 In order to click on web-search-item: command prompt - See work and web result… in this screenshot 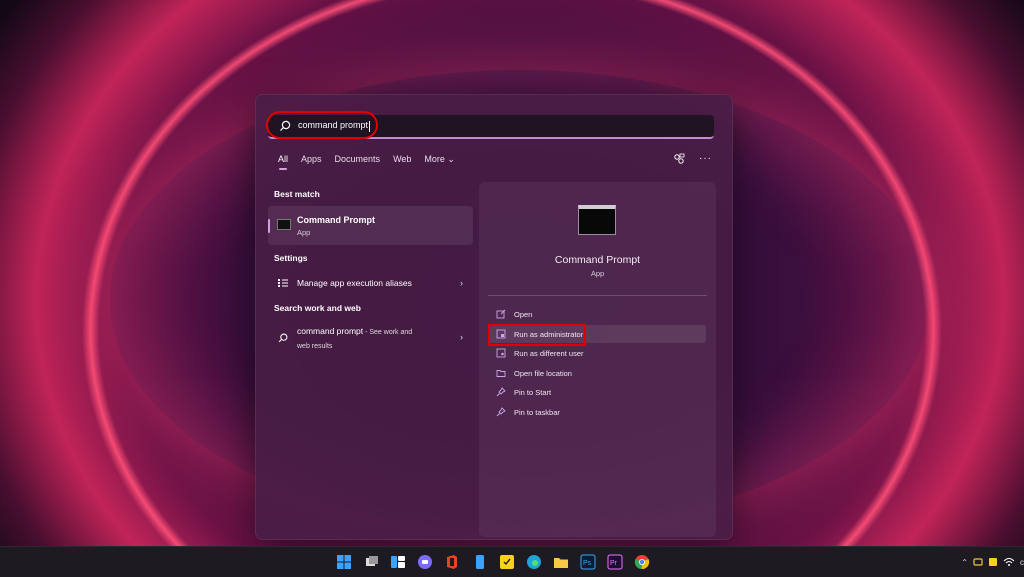, I will do `click(370, 338)`.